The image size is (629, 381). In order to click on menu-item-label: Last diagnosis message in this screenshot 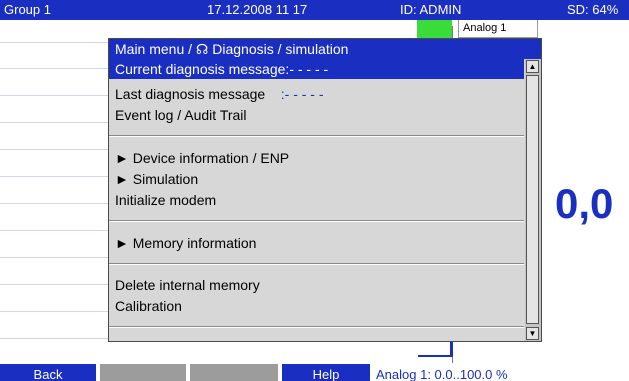, I will do `click(190, 94)`.